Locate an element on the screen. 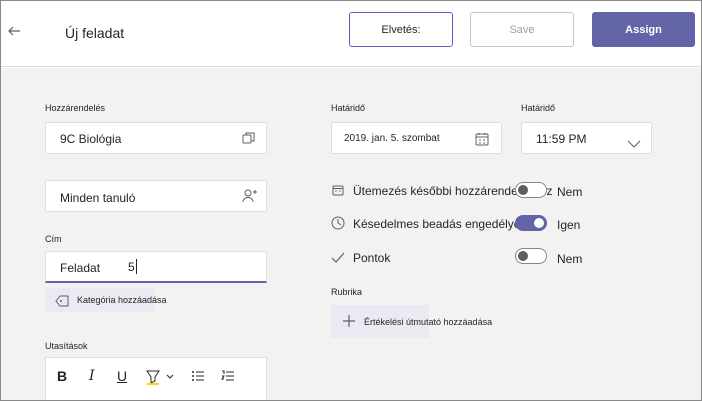 This screenshot has height=401, width=702. title-input: Feladat 5 is located at coordinates (156, 267).